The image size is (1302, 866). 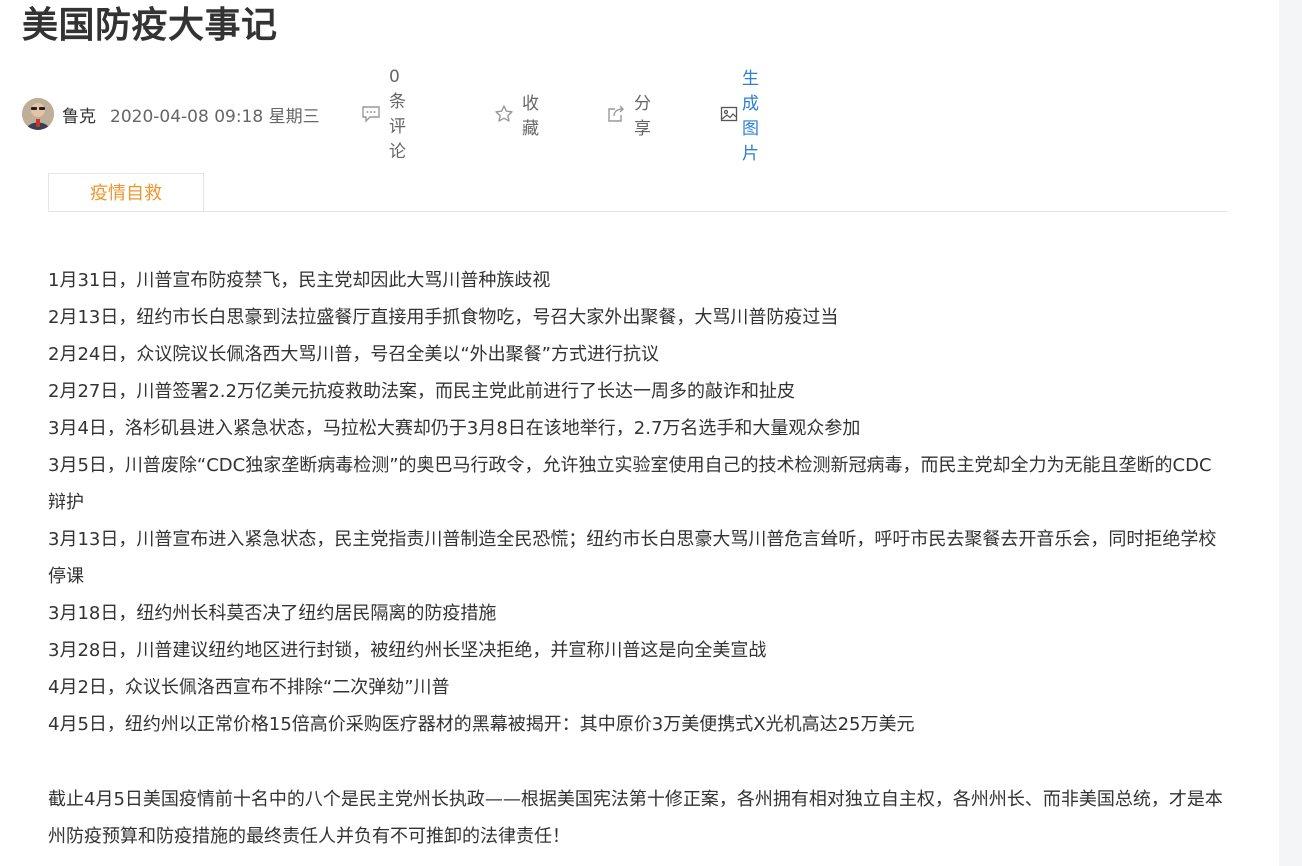 I want to click on share-button: 分享, so click(x=628, y=114).